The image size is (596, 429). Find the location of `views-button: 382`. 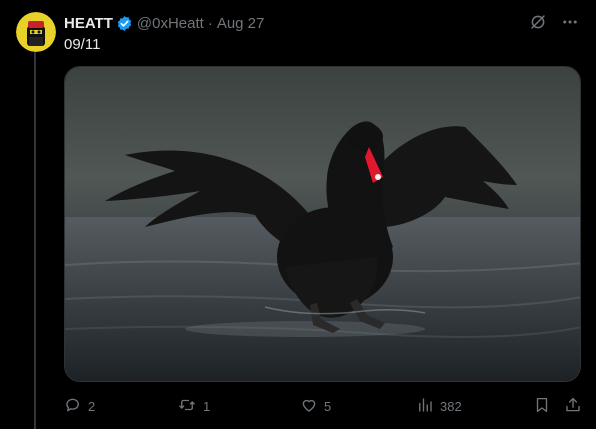

views-button: 382 is located at coordinates (439, 406).